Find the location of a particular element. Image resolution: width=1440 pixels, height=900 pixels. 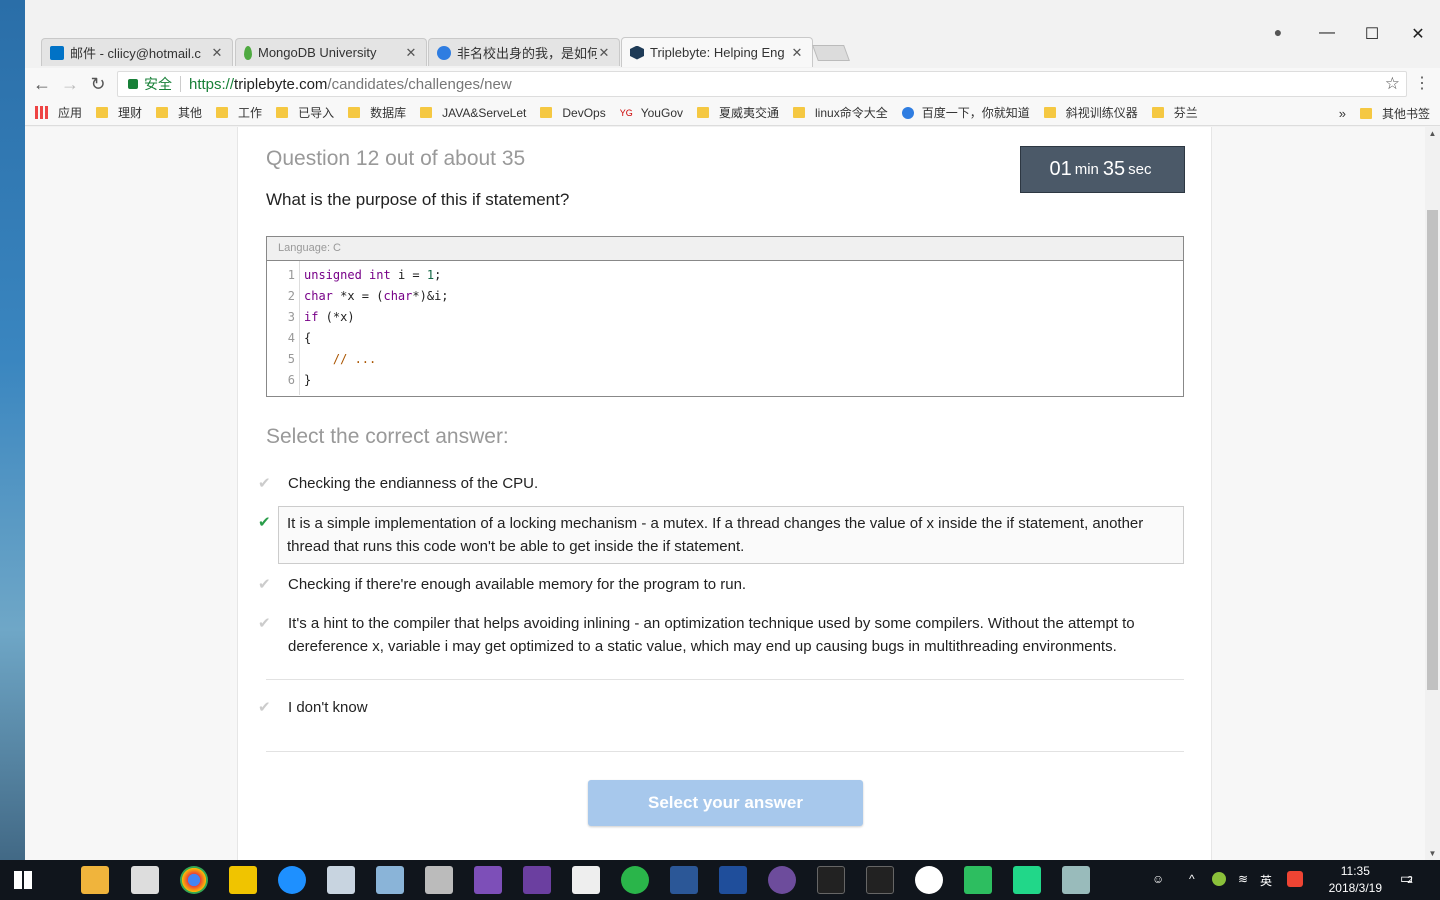

page-scrollbar: ▲ ▼ is located at coordinates (1432, 493).